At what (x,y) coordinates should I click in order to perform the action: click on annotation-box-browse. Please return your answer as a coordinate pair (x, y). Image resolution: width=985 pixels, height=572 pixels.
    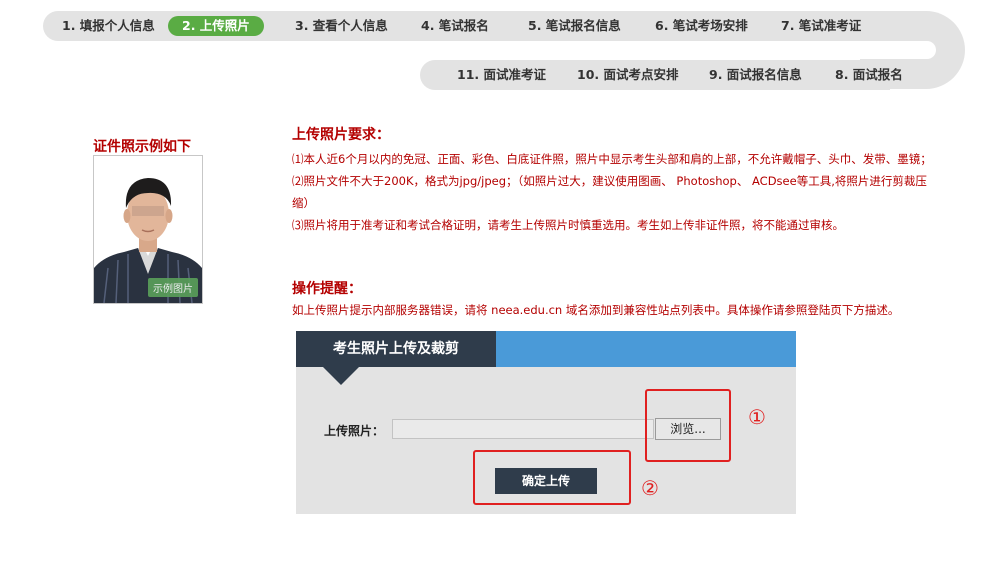
    Looking at the image, I should click on (688, 425).